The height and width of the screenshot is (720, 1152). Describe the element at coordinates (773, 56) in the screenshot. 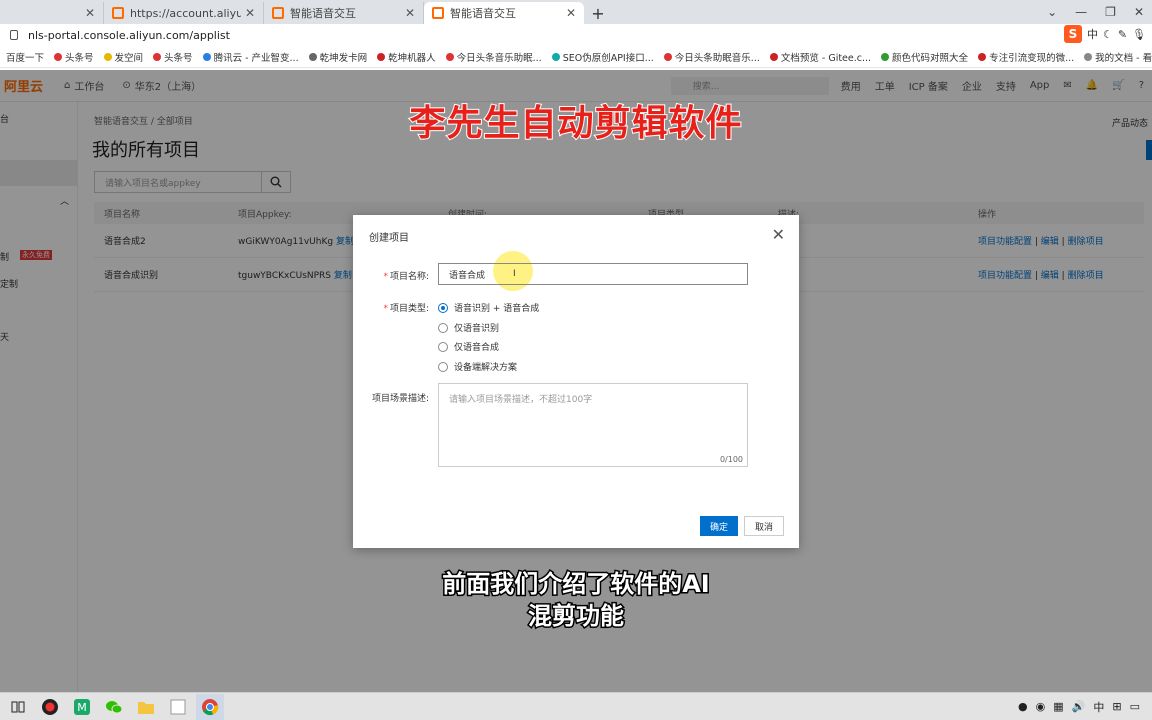

I see `gitee-icon` at that location.